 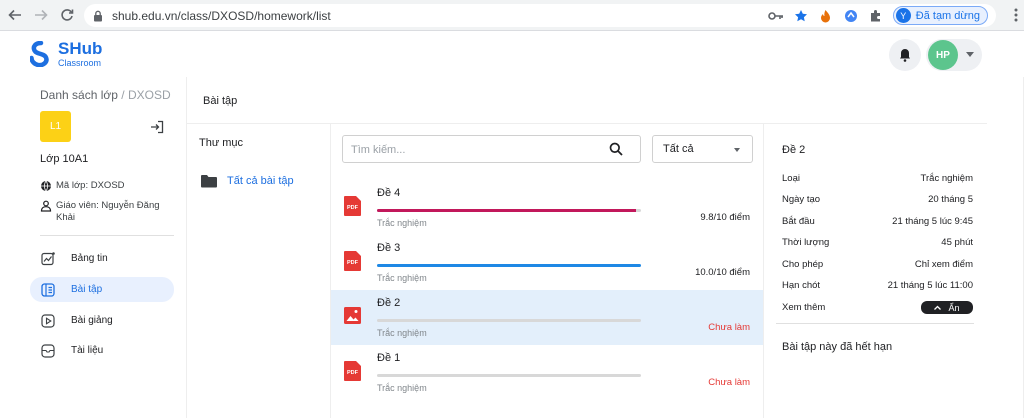 I want to click on folder-all-homework: Tất cả bài tập, so click(x=247, y=181).